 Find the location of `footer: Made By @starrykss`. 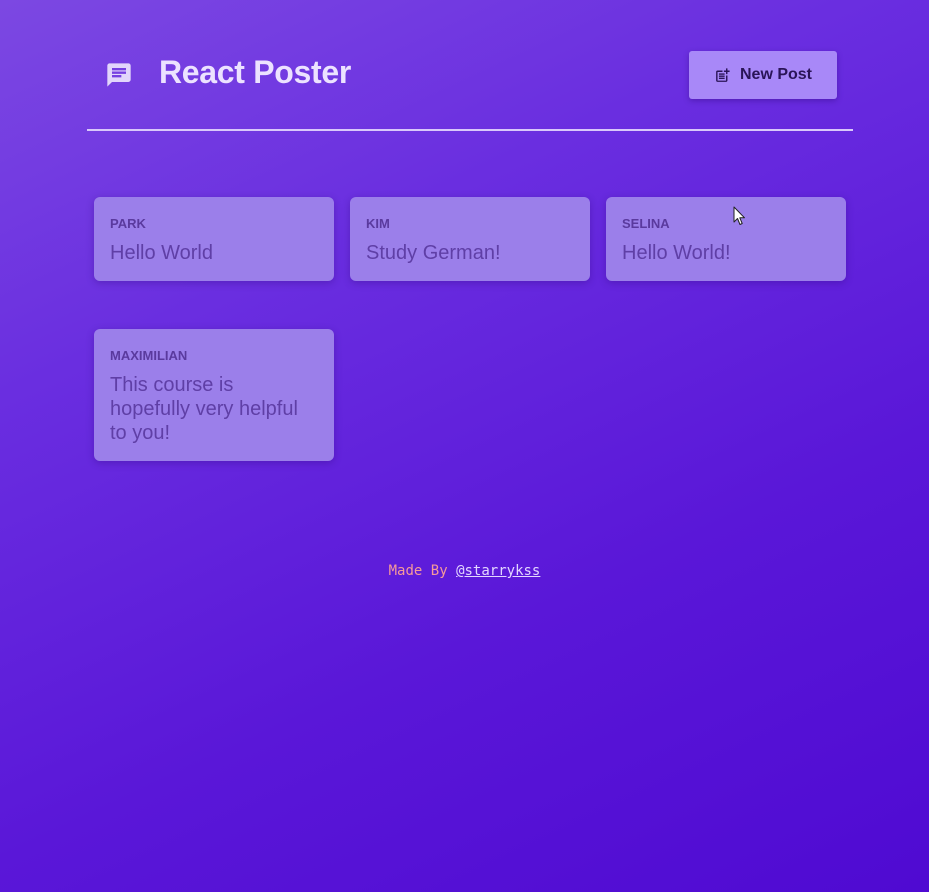

footer: Made By @starrykss is located at coordinates (464, 571).